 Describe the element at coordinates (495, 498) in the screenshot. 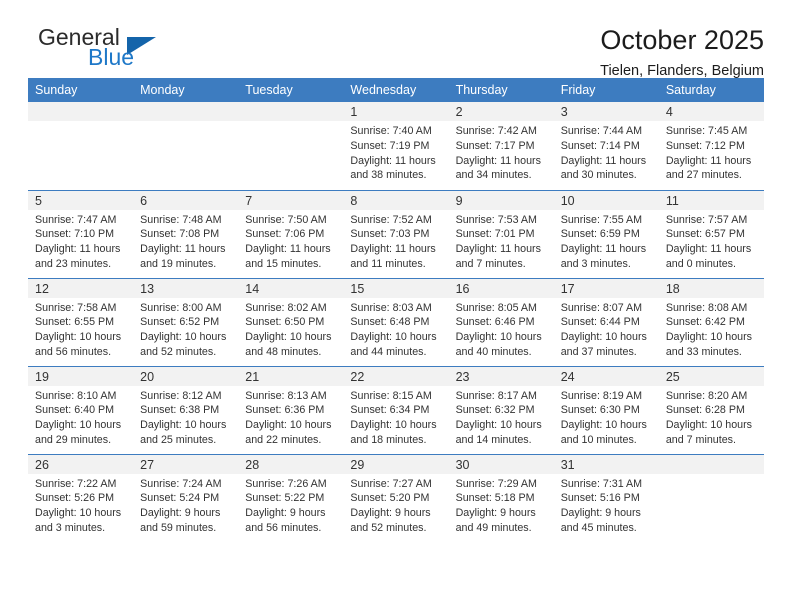

I see `sunset-text: Sunset: 5:18 PM` at that location.